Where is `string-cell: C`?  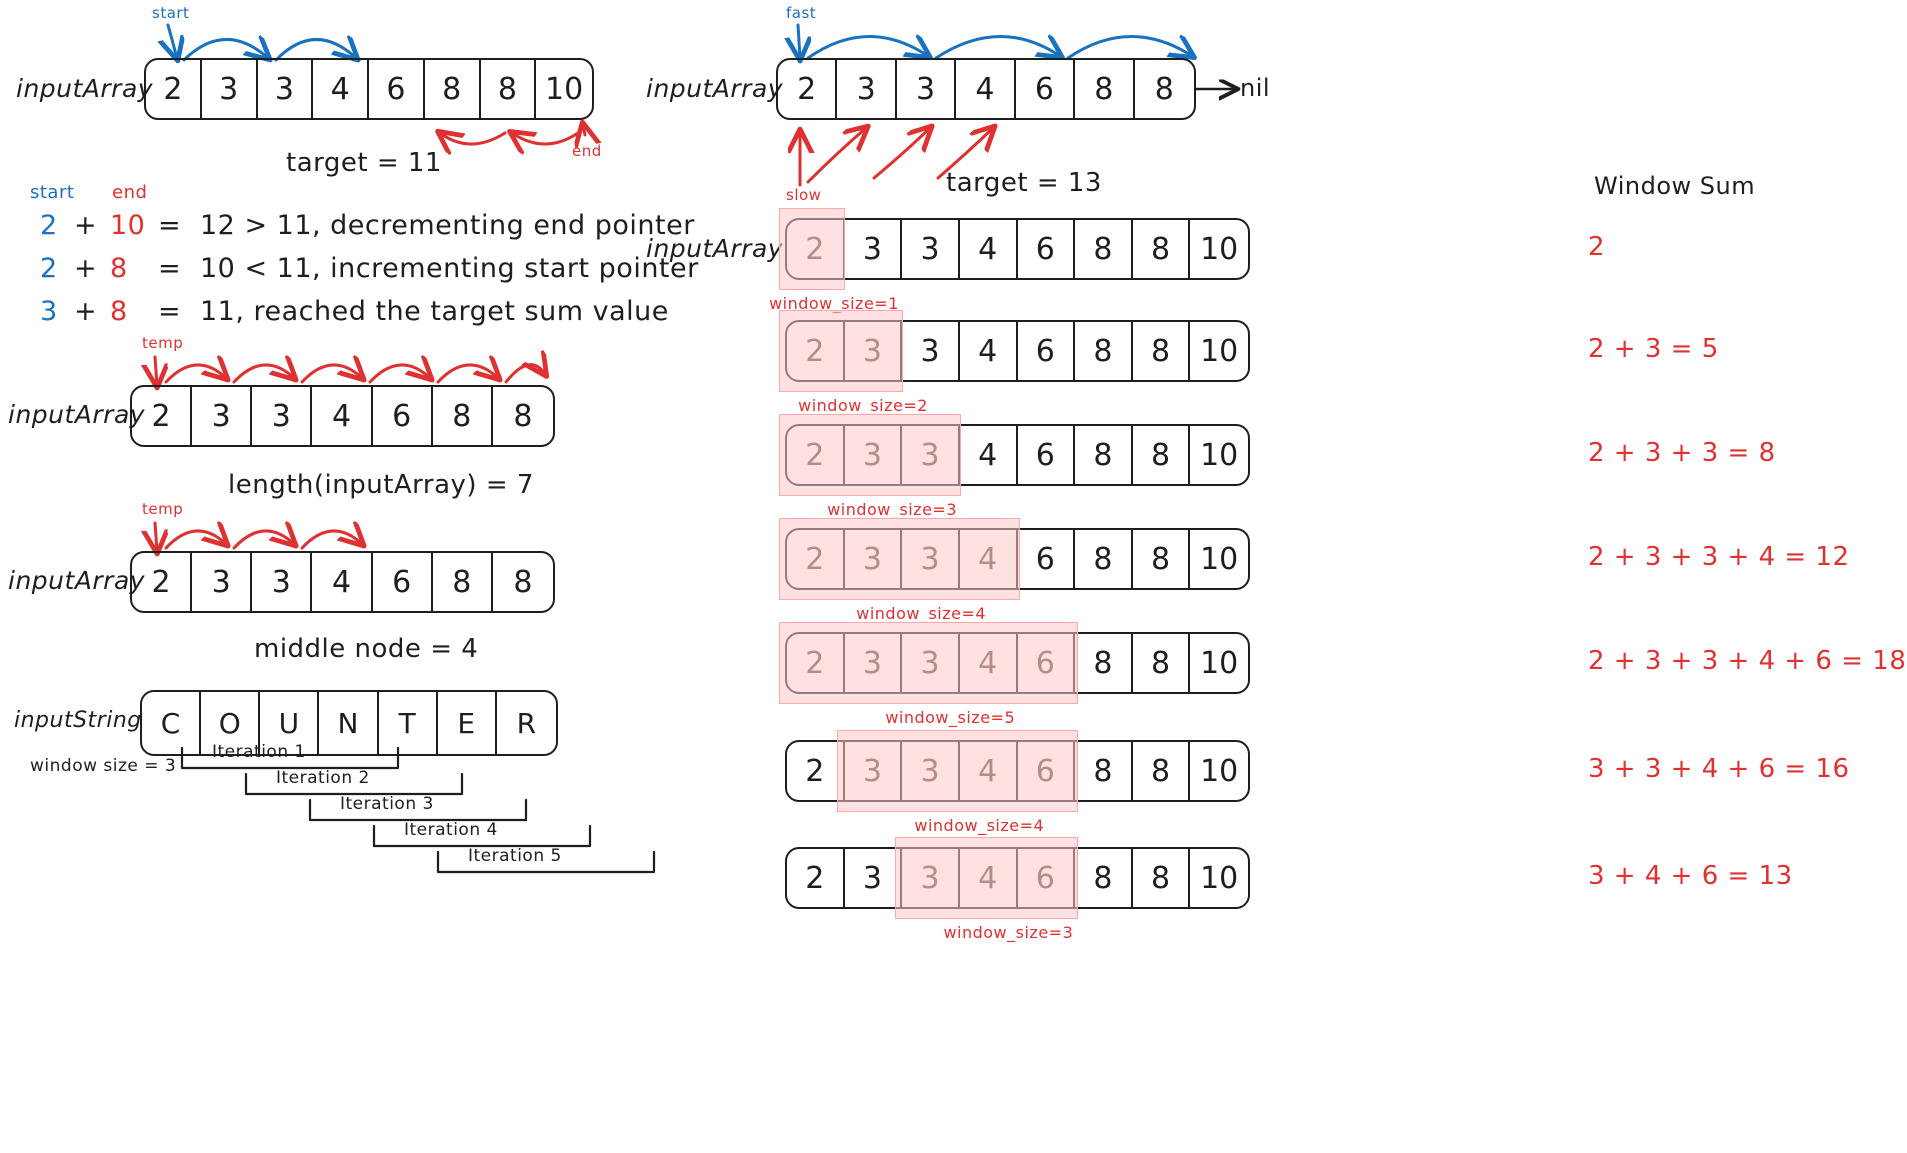 string-cell: C is located at coordinates (172, 723).